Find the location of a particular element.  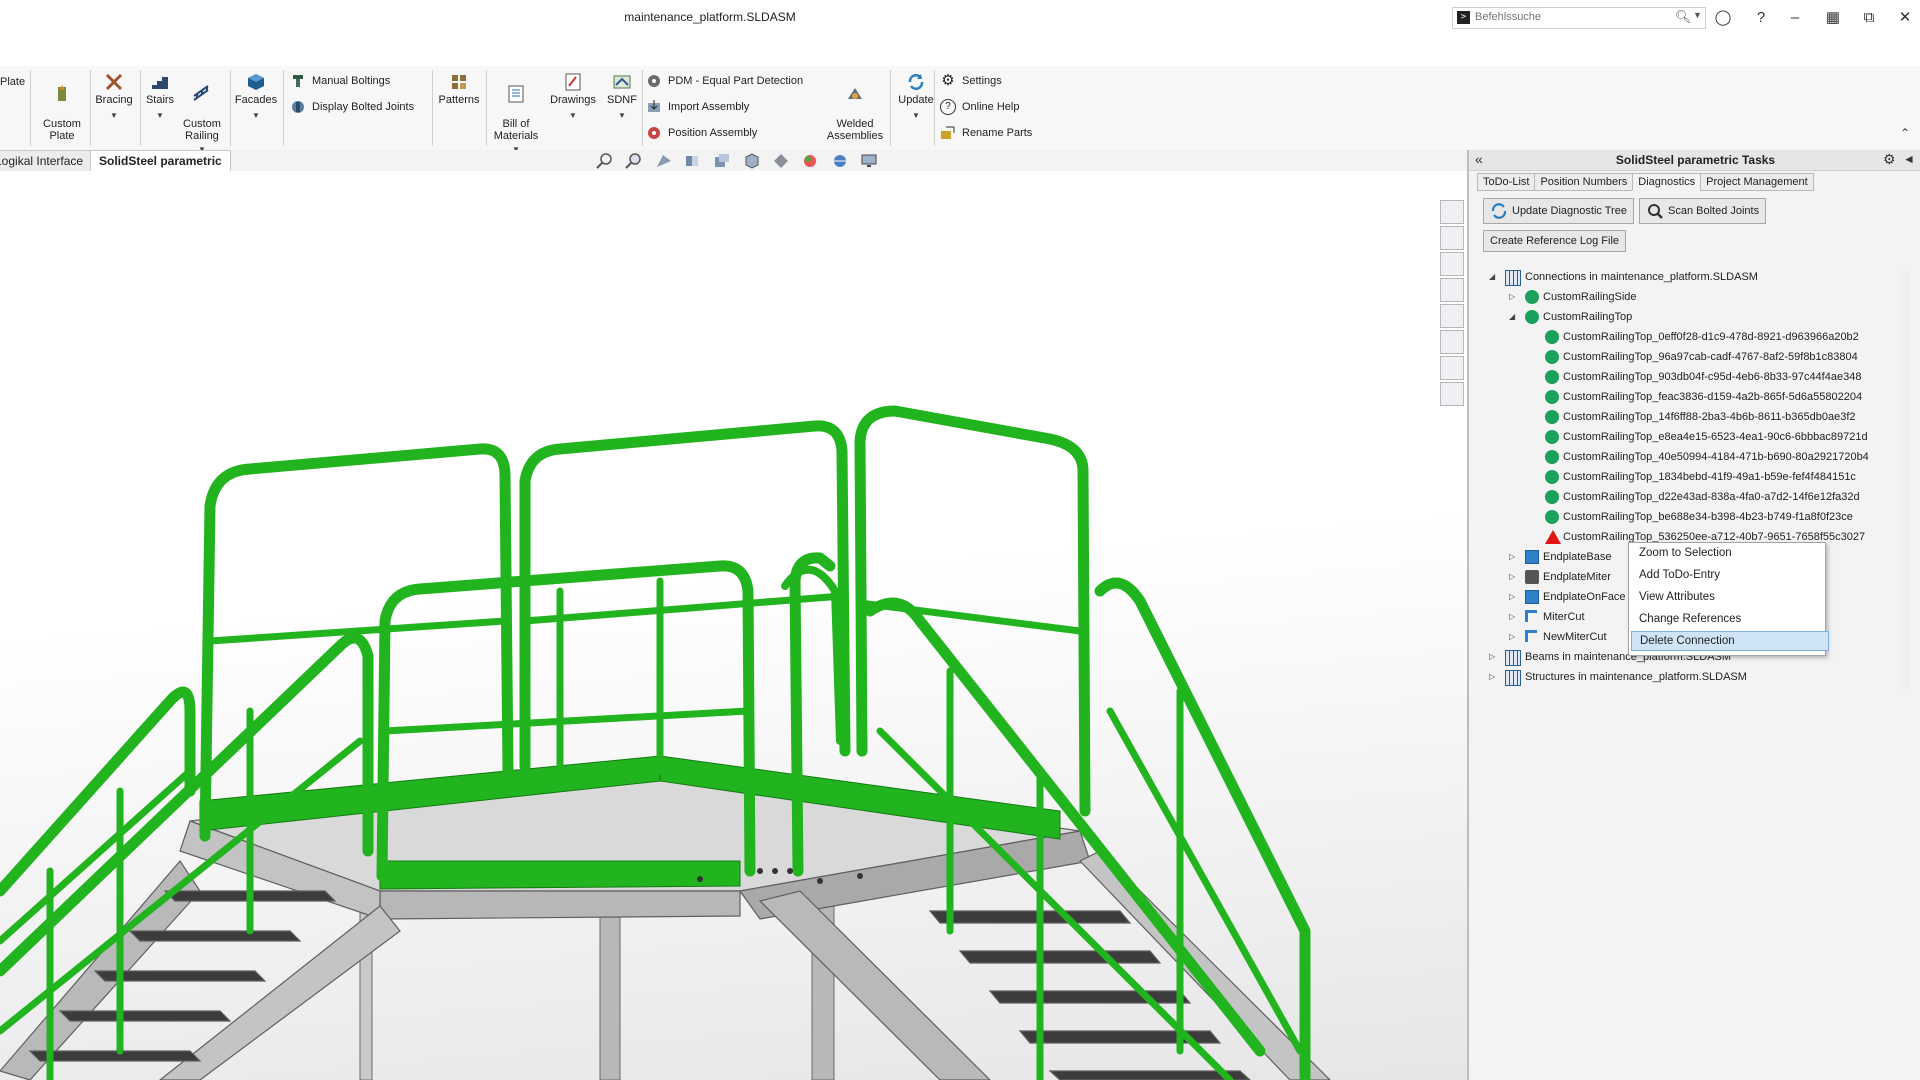

search-icon: 🔍︎ is located at coordinates (1683, 17).